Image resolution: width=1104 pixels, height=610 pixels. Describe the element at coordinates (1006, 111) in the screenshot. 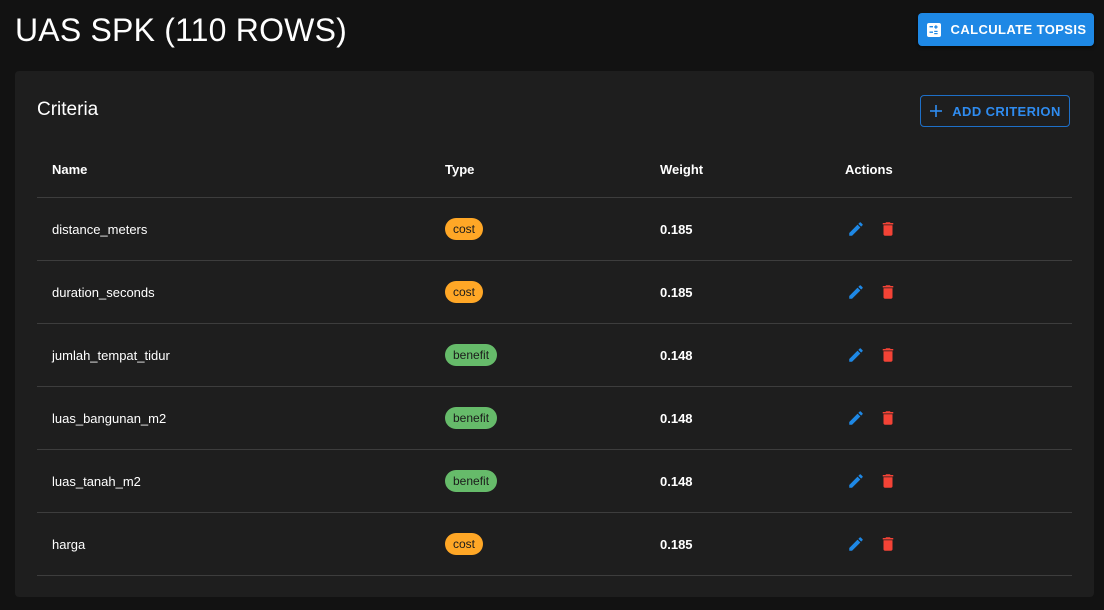

I see `add-criterion-label: ADD CRITERION` at that location.